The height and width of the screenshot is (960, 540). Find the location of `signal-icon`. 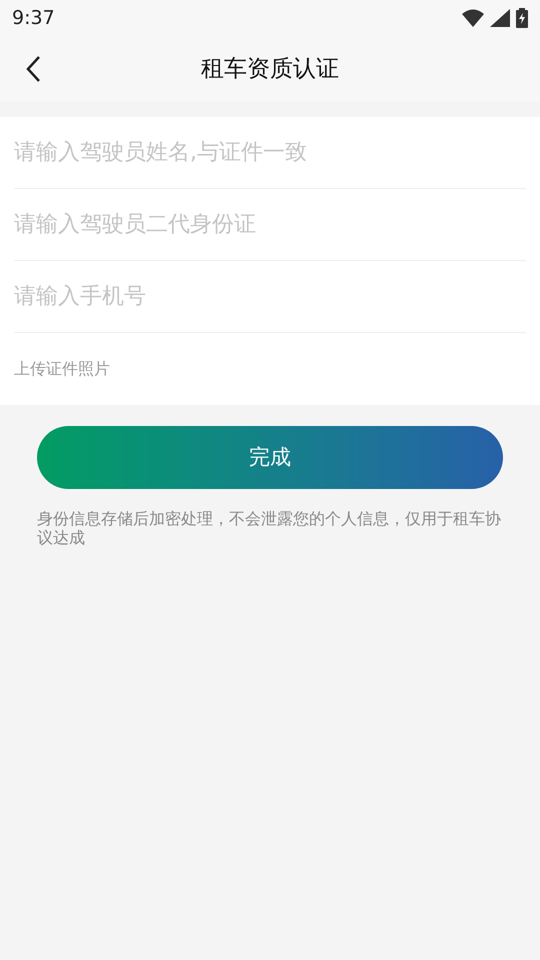

signal-icon is located at coordinates (500, 18).